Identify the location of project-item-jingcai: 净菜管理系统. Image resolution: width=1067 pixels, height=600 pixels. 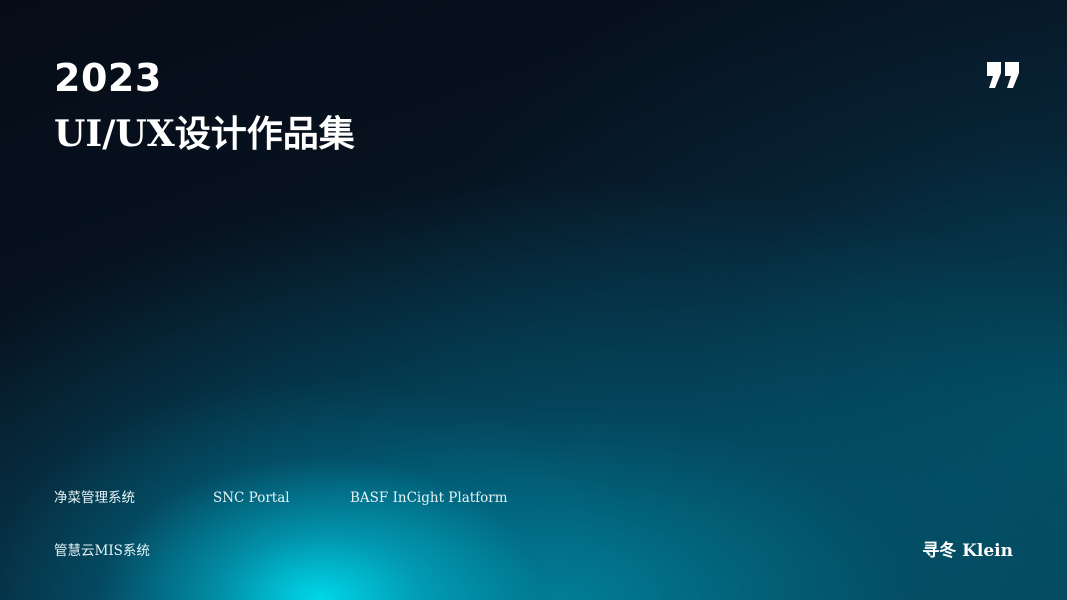
(94, 498).